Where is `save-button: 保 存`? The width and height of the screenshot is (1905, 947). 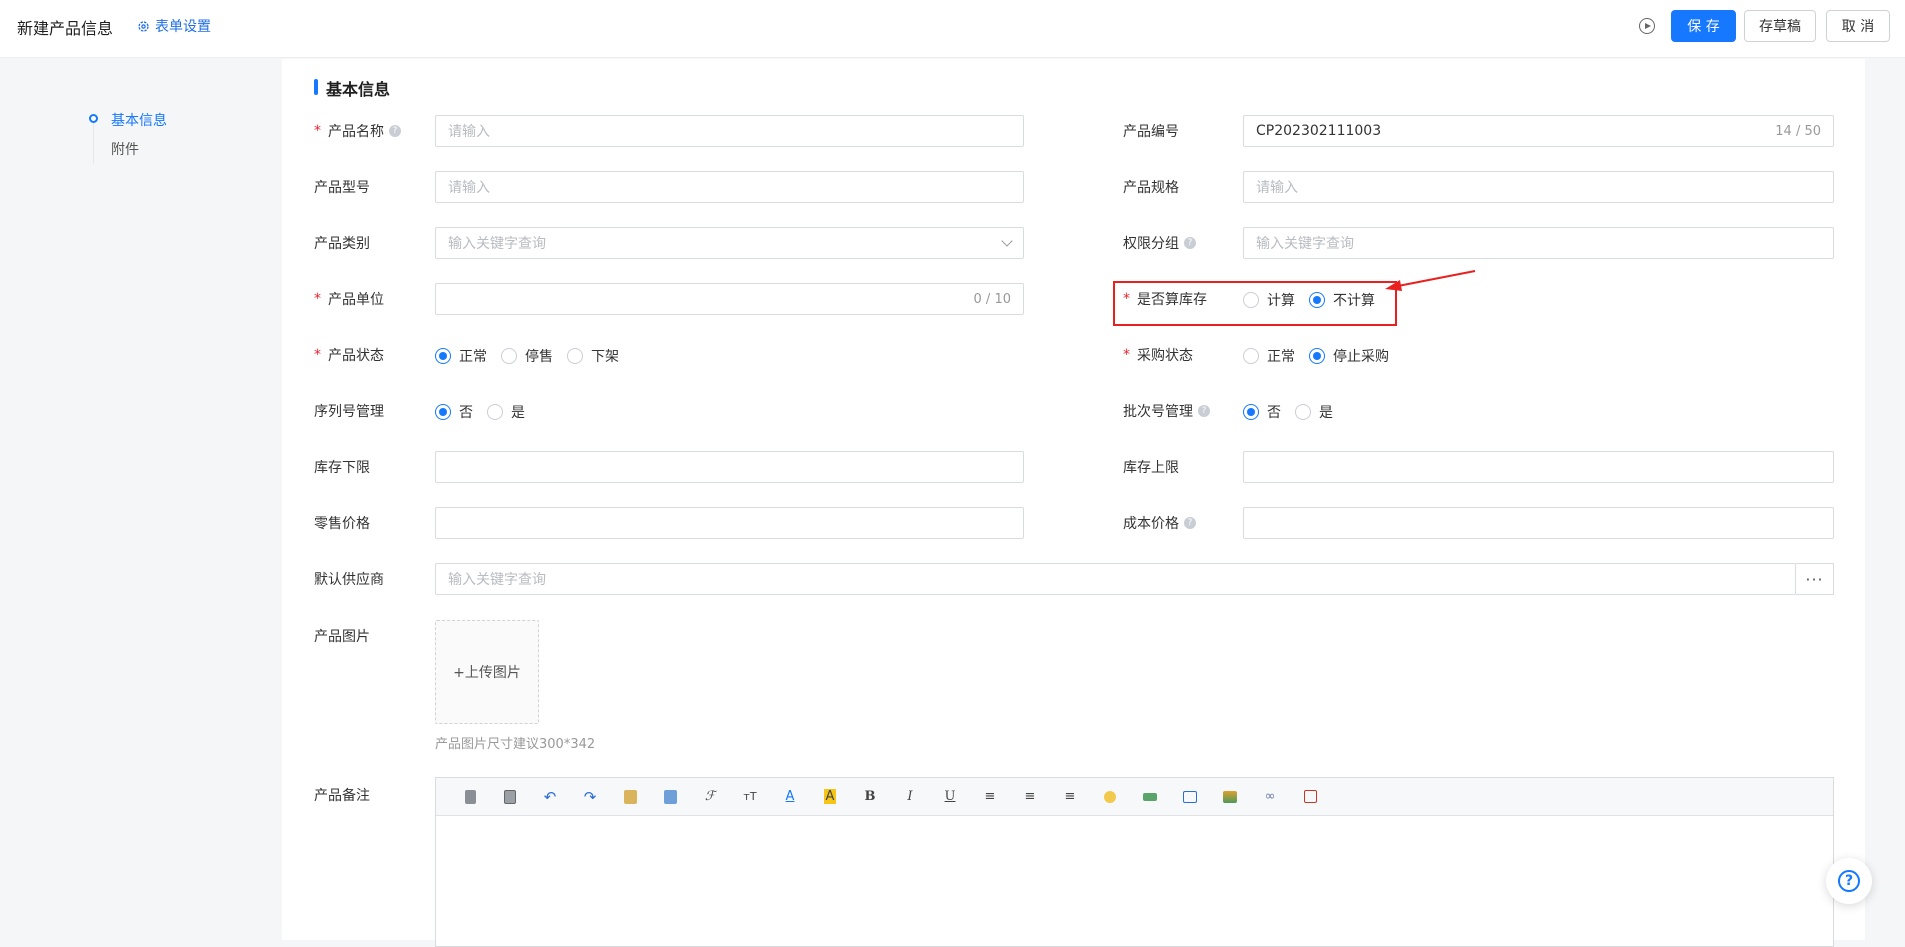 save-button: 保 存 is located at coordinates (1703, 26).